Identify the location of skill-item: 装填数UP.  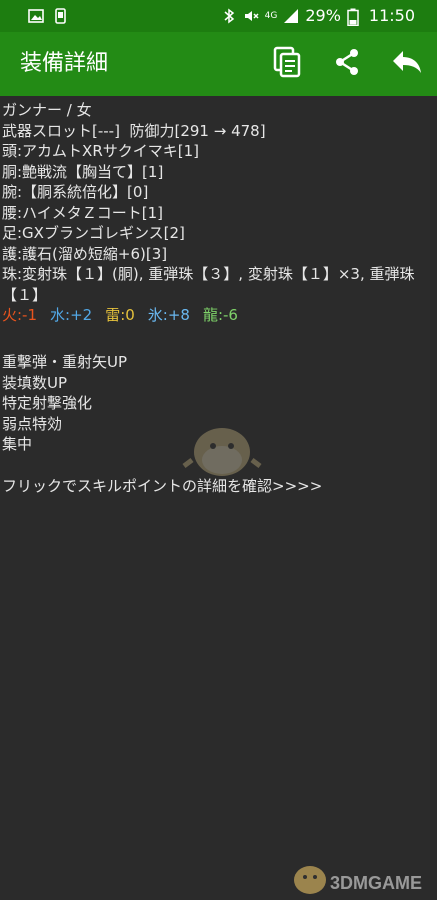
(35, 382).